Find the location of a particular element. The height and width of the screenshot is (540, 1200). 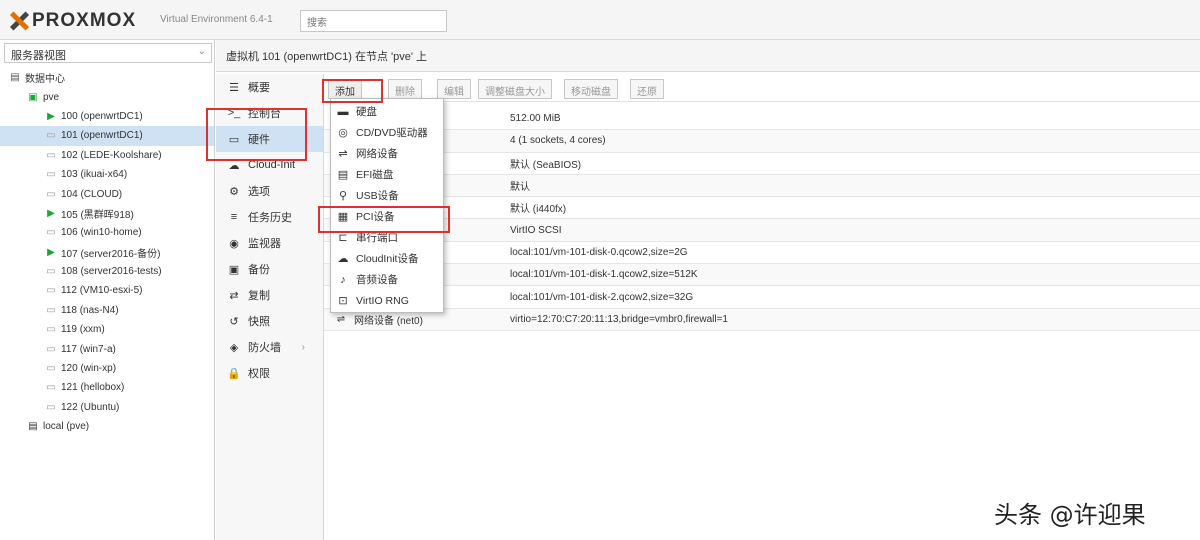

tree-item-vm: ▭ 108 (server2016-tests) is located at coordinates (107, 271).